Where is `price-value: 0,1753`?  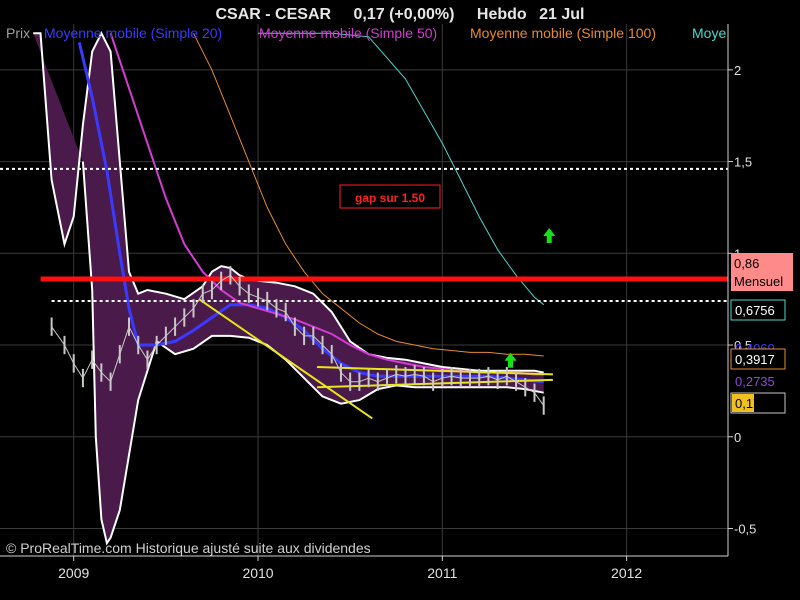 price-value: 0,1753 is located at coordinates (755, 403).